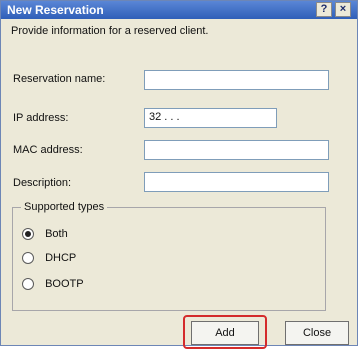 Image resolution: width=363 pixels, height=350 pixels. I want to click on mac-address-input, so click(236, 150).